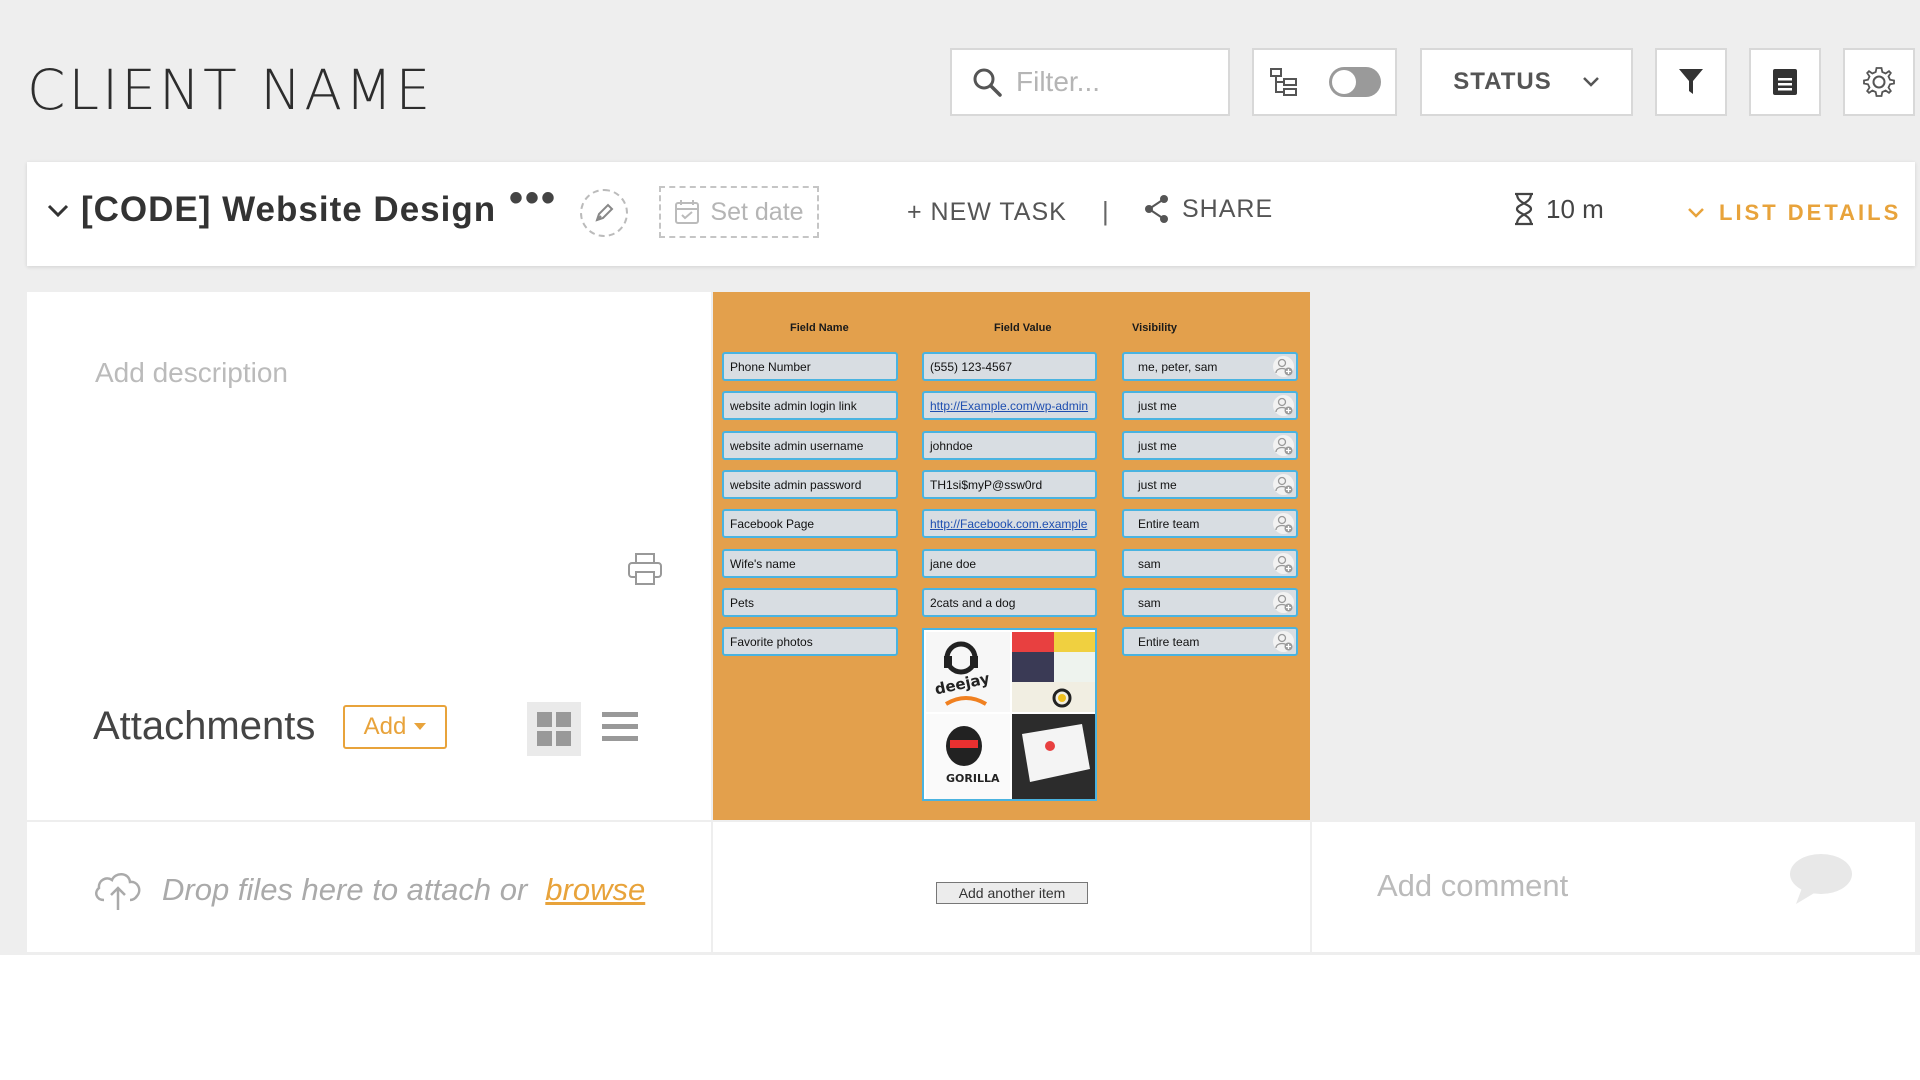 This screenshot has width=1920, height=1080. What do you see at coordinates (810, 523) in the screenshot?
I see `field-name-cell: Facebook Page` at bounding box center [810, 523].